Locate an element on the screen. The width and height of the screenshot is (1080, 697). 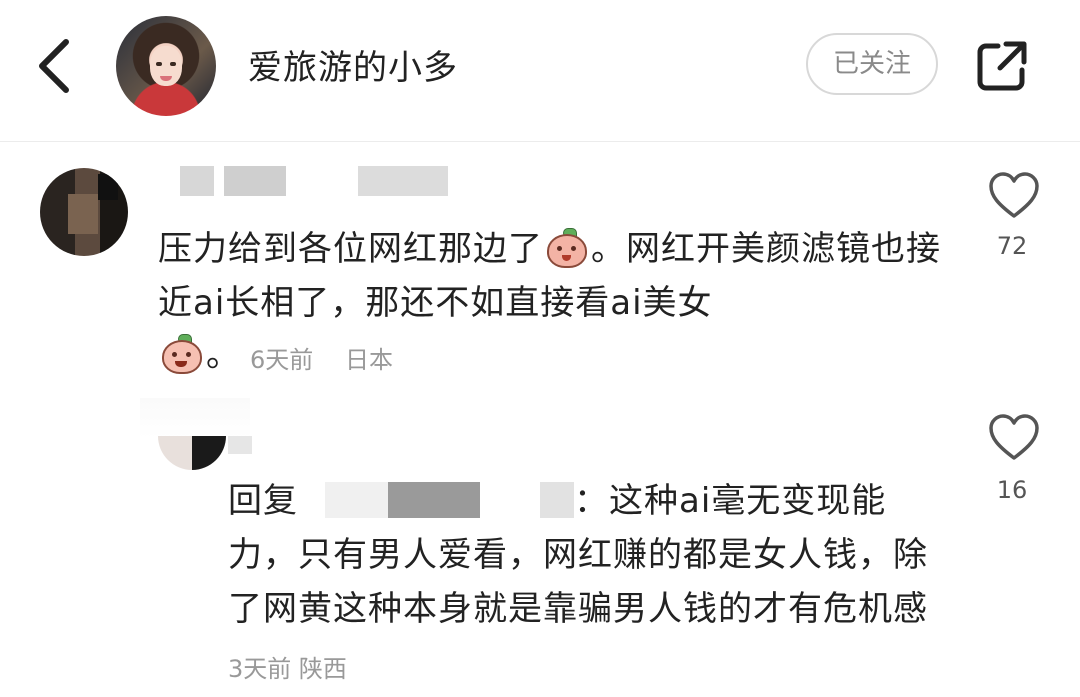
share-external-icon is located at coordinates (1002, 66).